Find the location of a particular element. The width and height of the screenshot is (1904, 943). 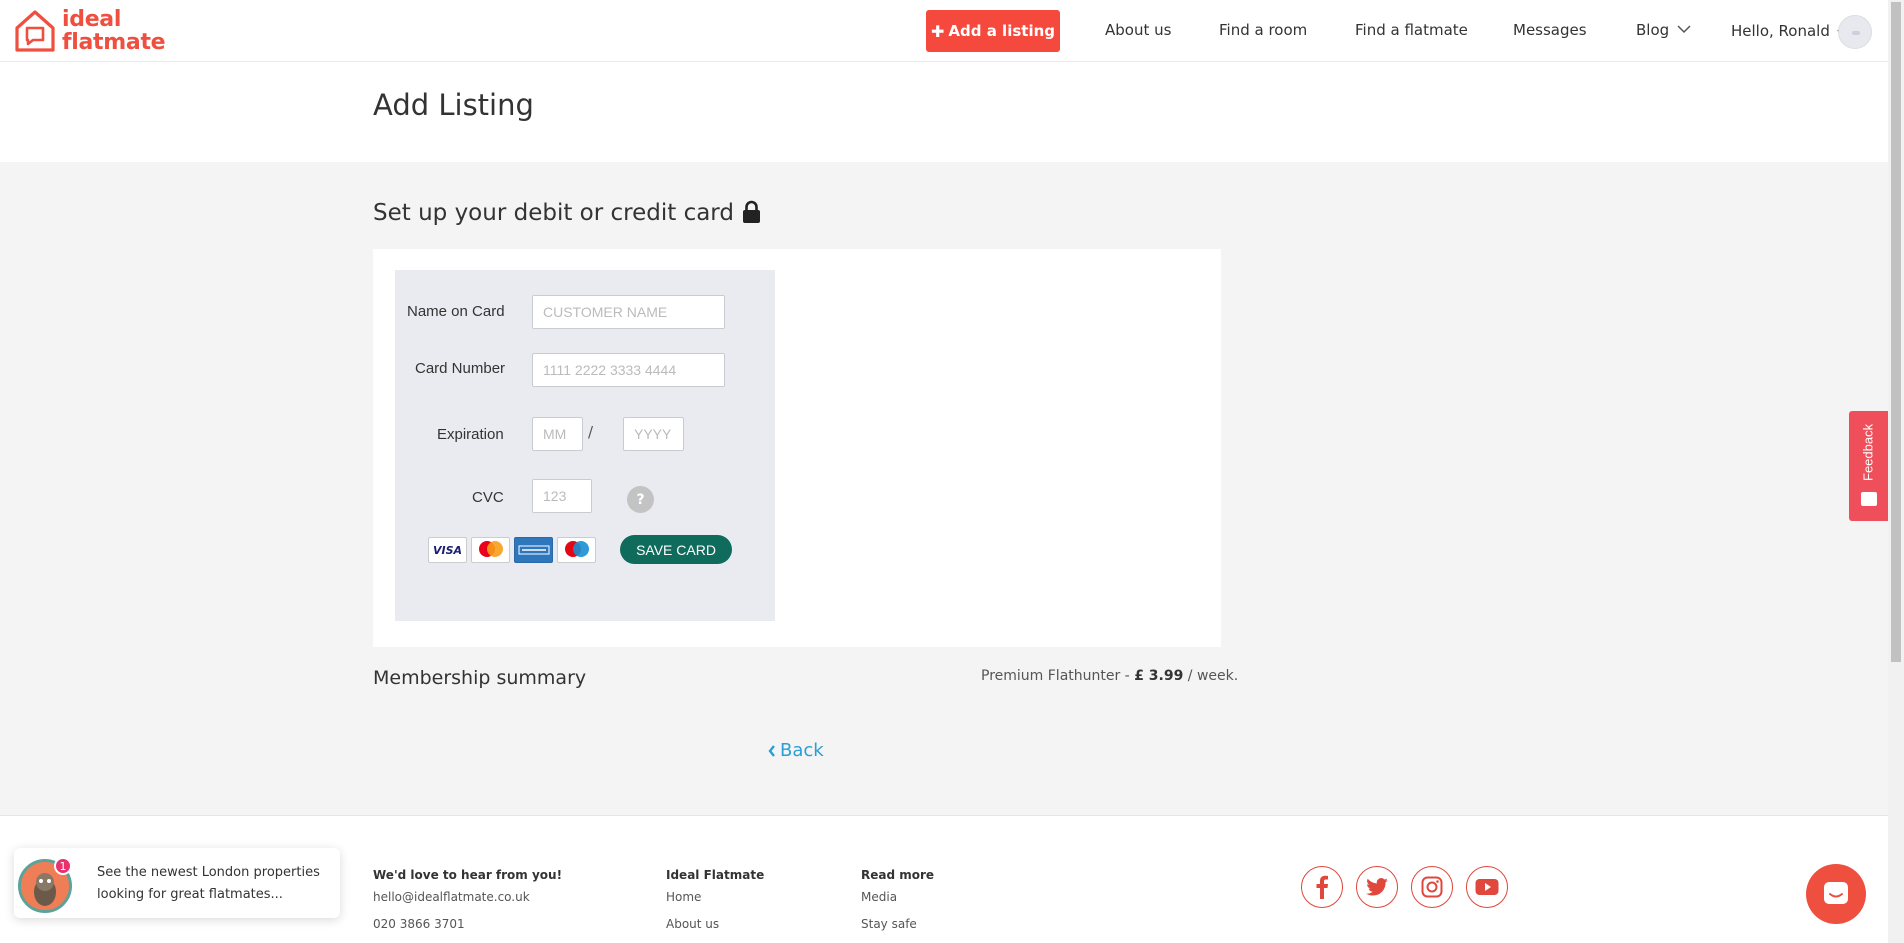

feedback-label: Feedback is located at coordinates (1868, 452).